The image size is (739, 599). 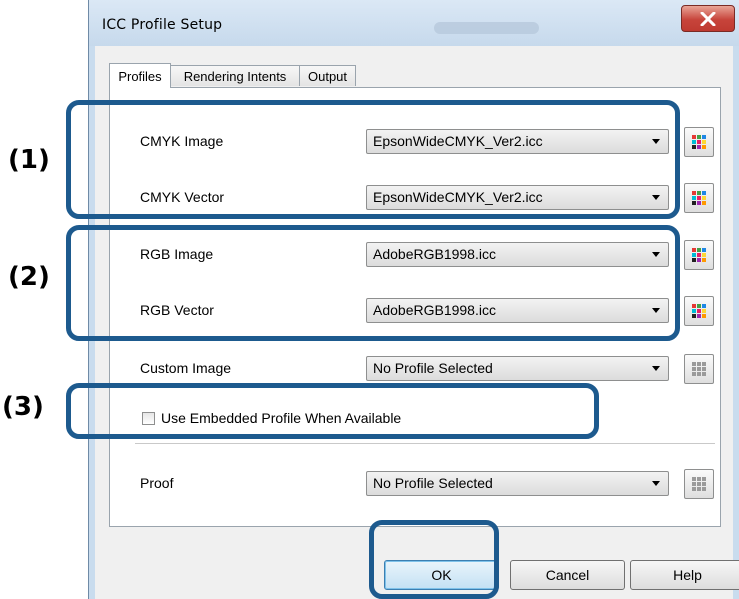 I want to click on custom-image-value: No Profile Selected, so click(x=433, y=368).